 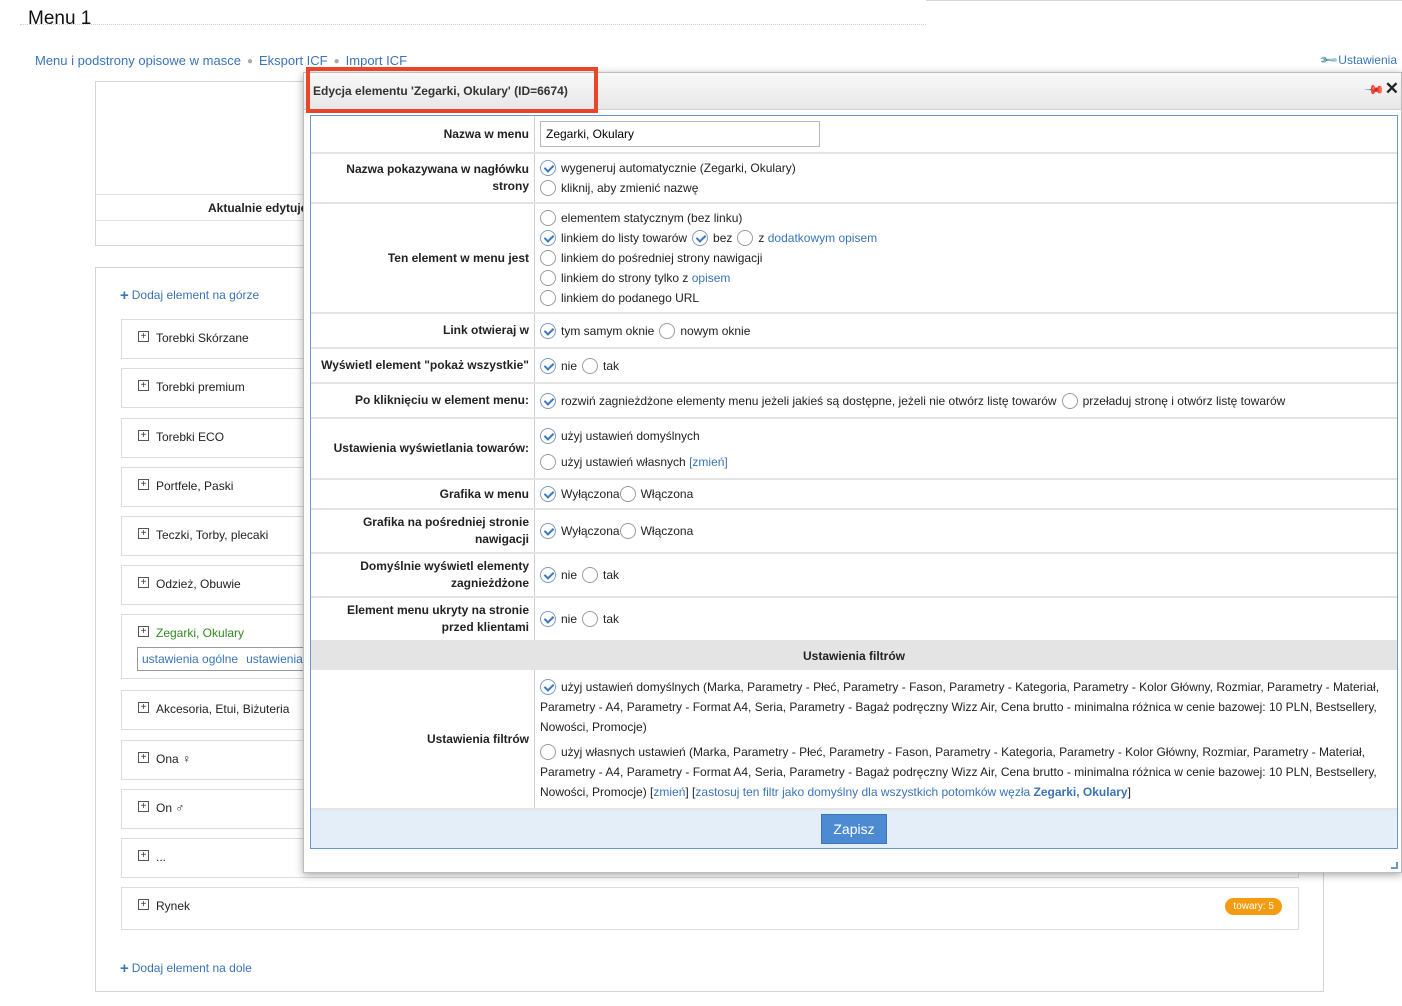 What do you see at coordinates (190, 437) in the screenshot?
I see `menu-item-label: Torebki ECO` at bounding box center [190, 437].